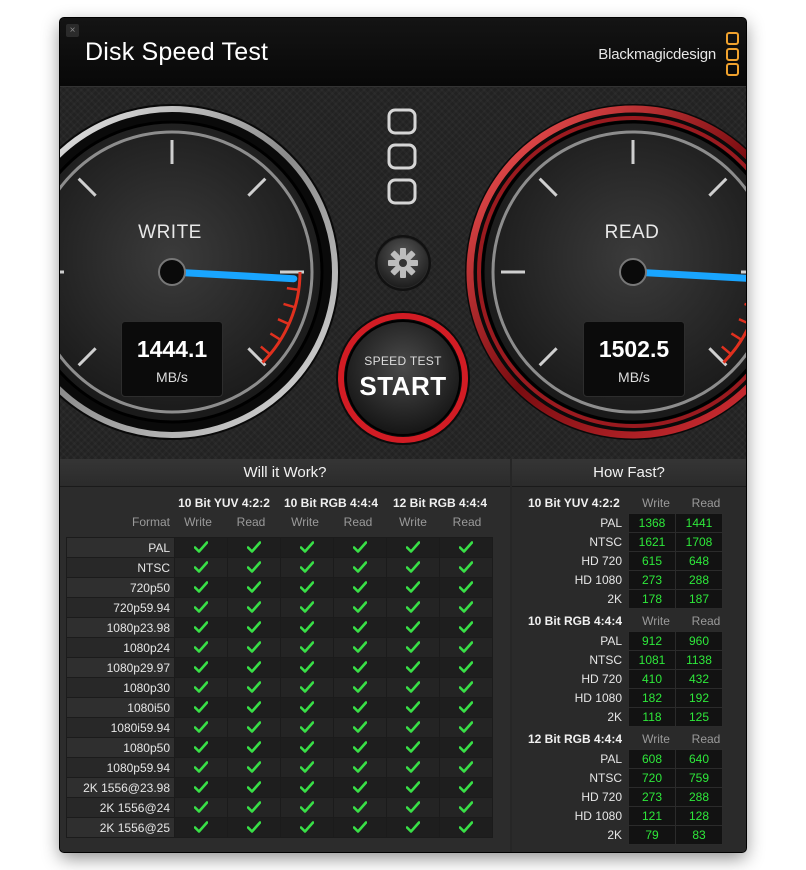 This screenshot has height=870, width=806. I want to click on ww-format-header: Format, so click(150, 522).